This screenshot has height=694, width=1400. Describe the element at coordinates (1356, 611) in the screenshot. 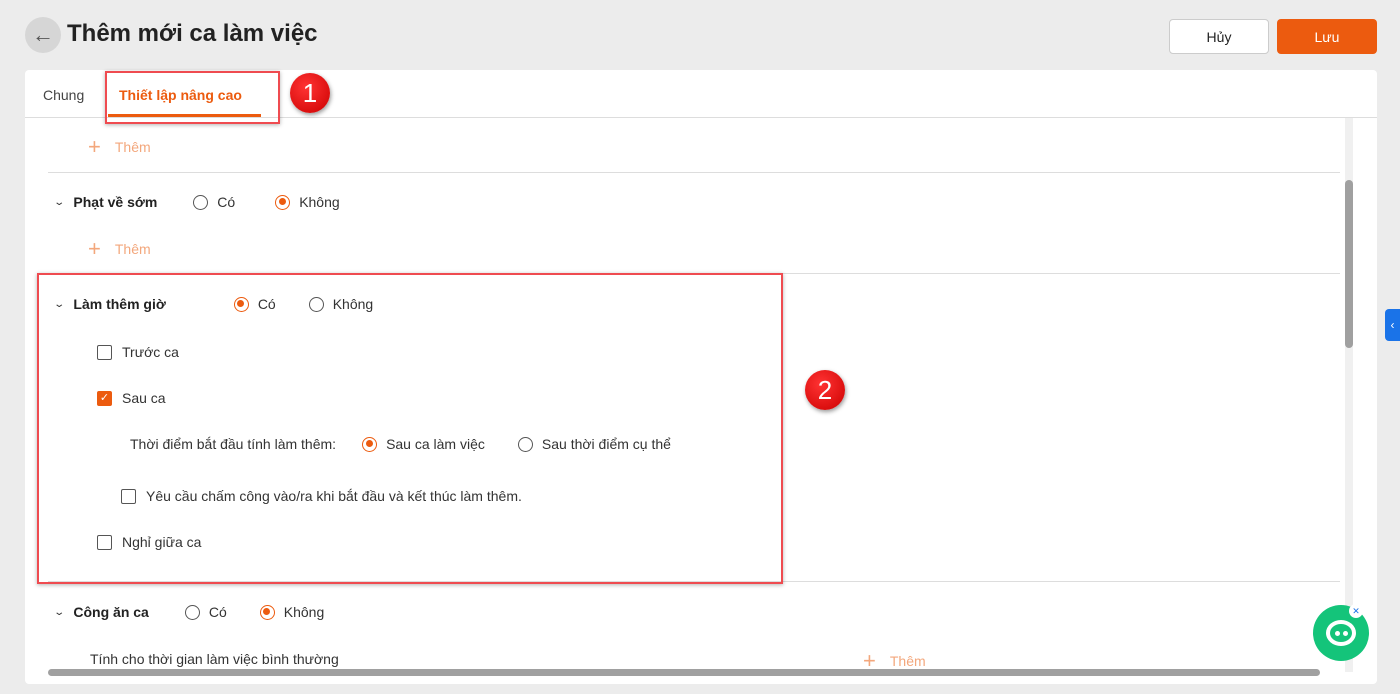

I see `close-icon: ✕` at that location.